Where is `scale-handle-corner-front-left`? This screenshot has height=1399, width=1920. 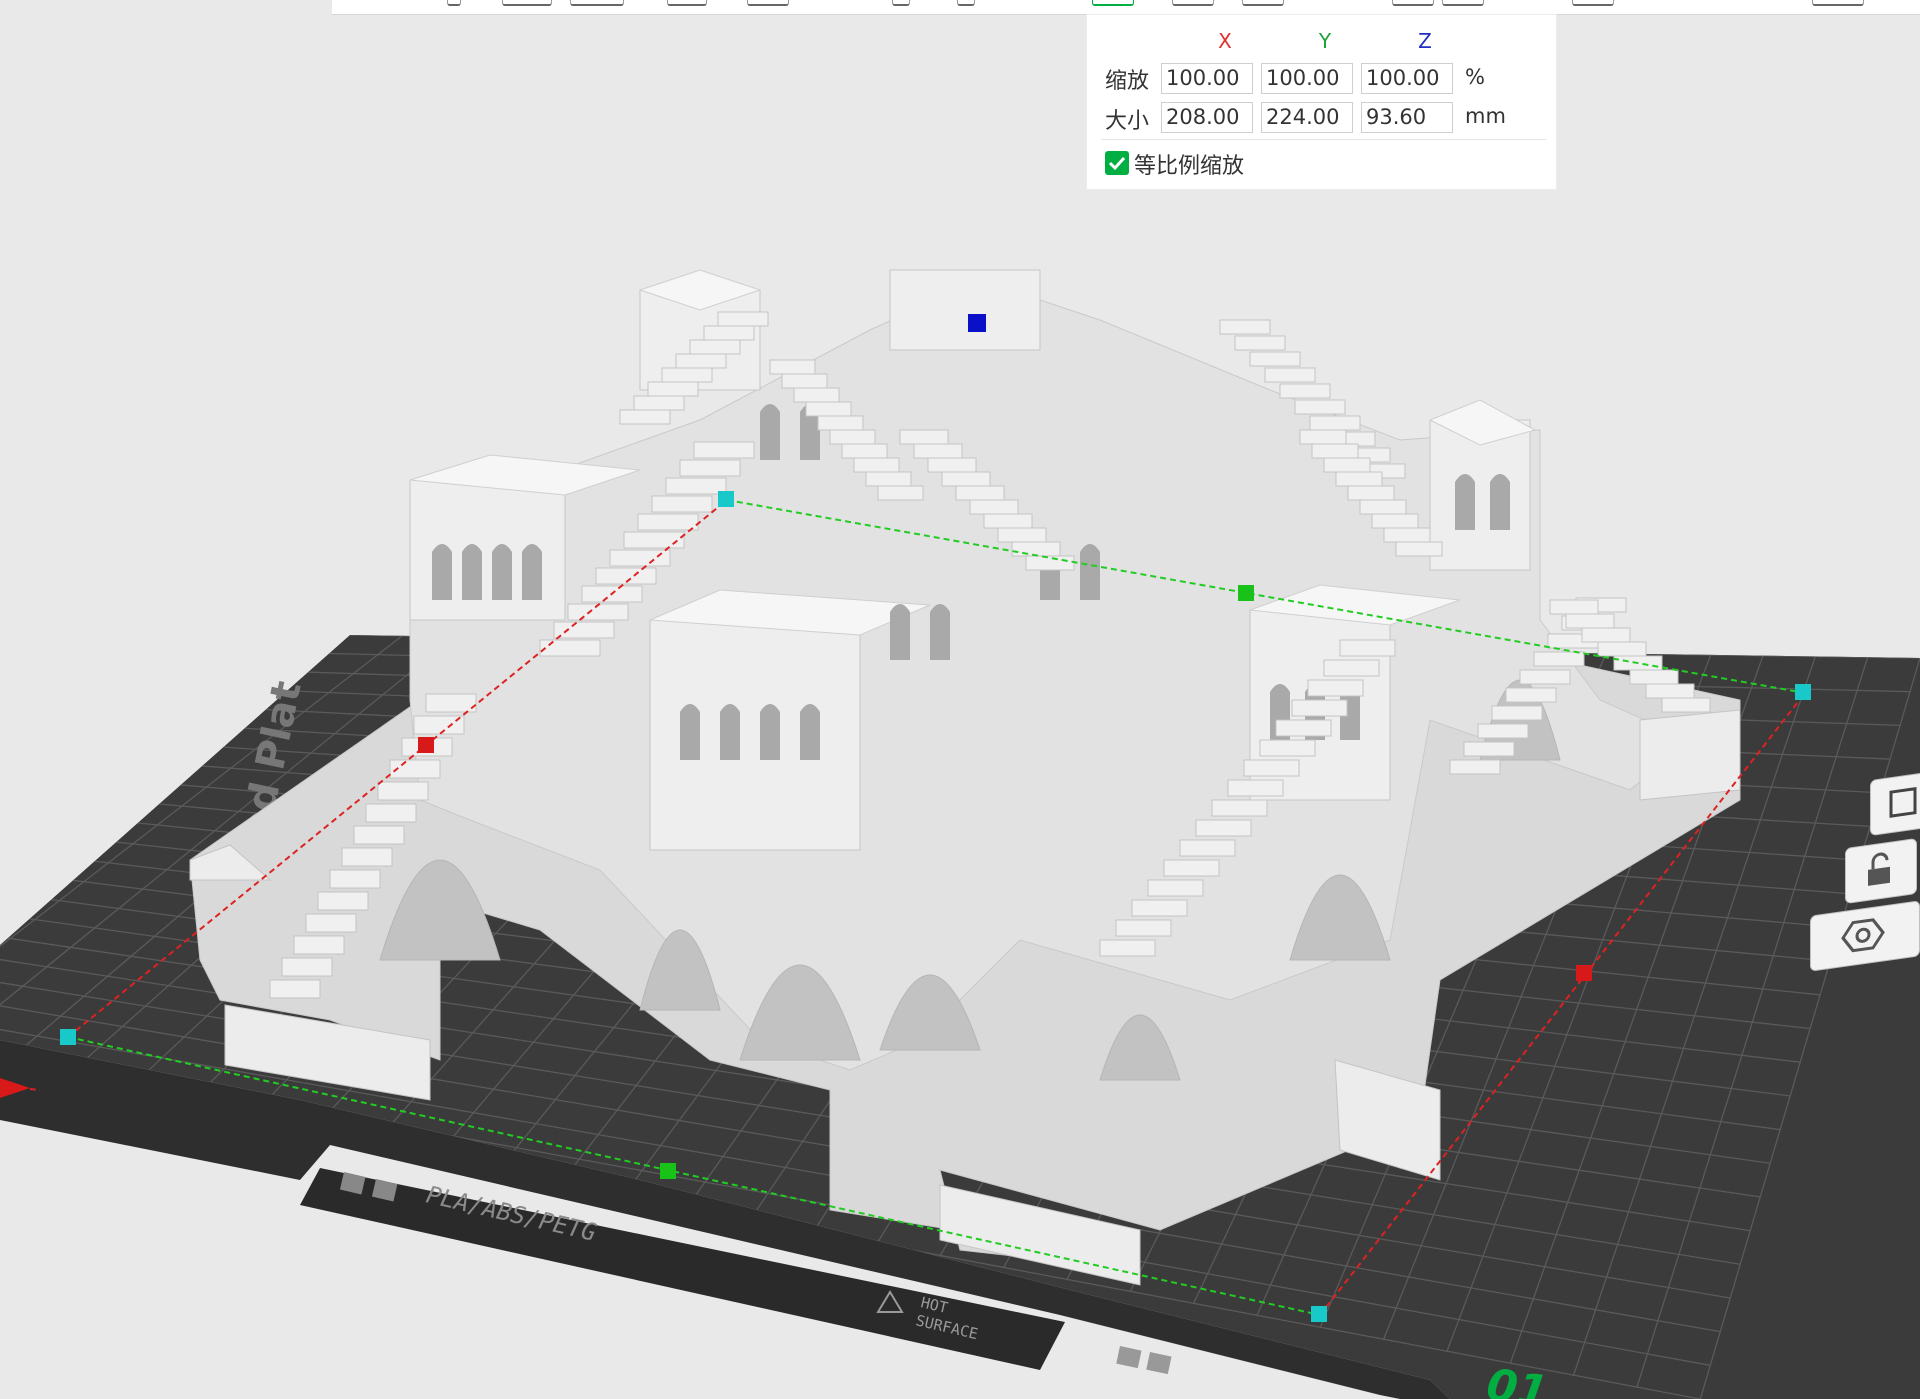
scale-handle-corner-front-left is located at coordinates (68, 1037).